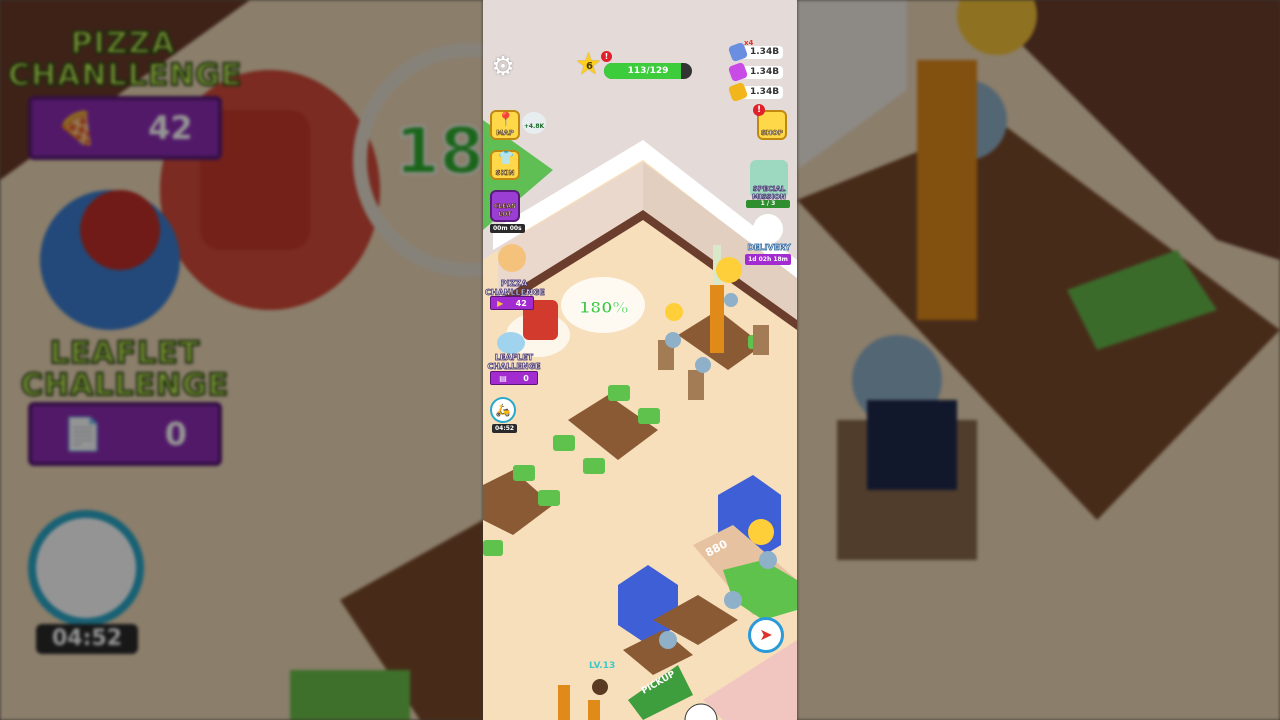  What do you see at coordinates (603, 308) in the screenshot?
I see `boost-percent: 180%` at bounding box center [603, 308].